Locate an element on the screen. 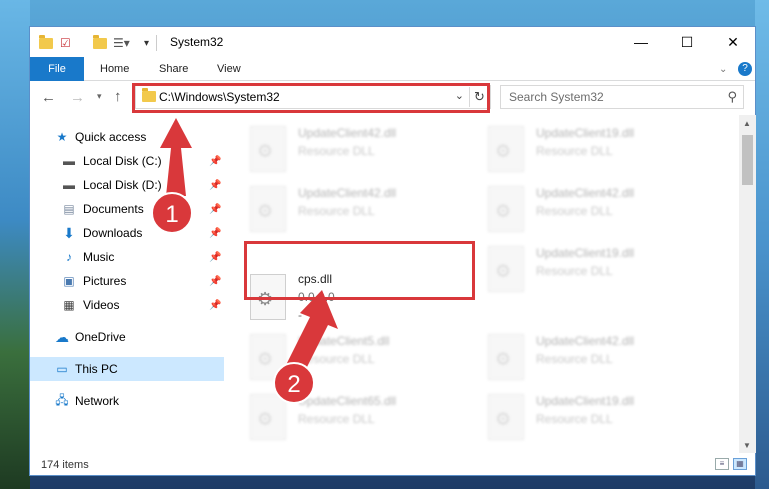  file-name: UpdateClient42.dll is located at coordinates (347, 133).